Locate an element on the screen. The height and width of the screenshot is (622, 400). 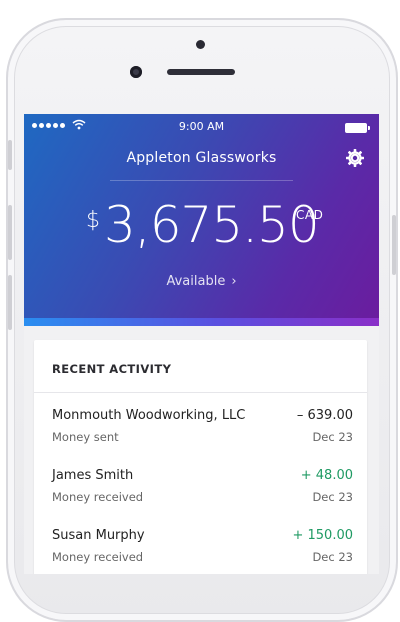
activity-name: Susan Murphy is located at coordinates (98, 535).